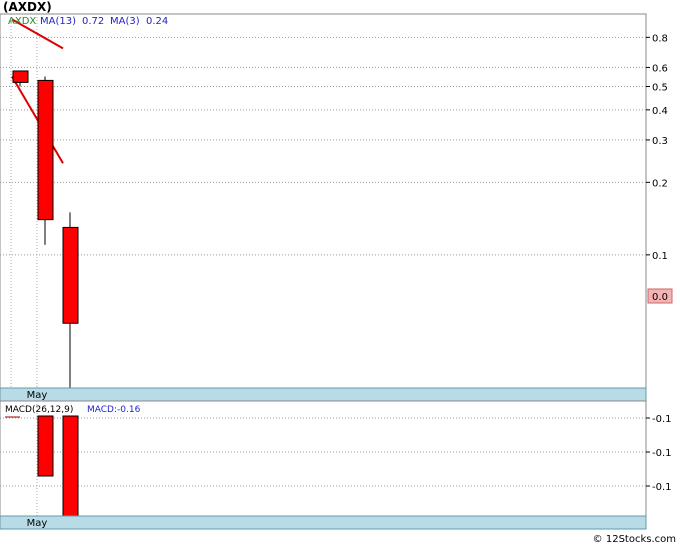 The image size is (680, 546). I want to click on price-x-axis-band, so click(323, 394).